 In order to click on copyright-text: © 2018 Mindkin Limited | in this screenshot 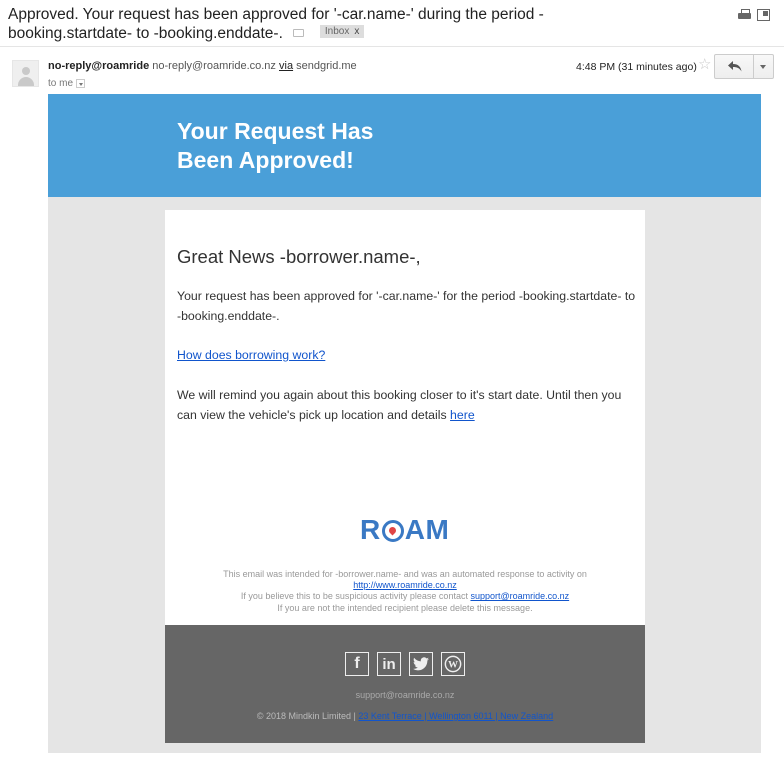, I will do `click(306, 716)`.